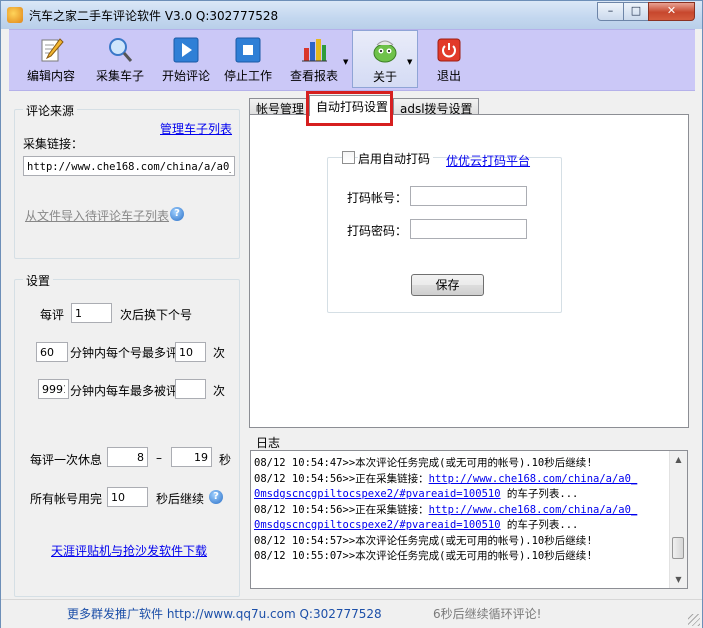  I want to click on log-scrollbar: ▲ ▼, so click(678, 519).